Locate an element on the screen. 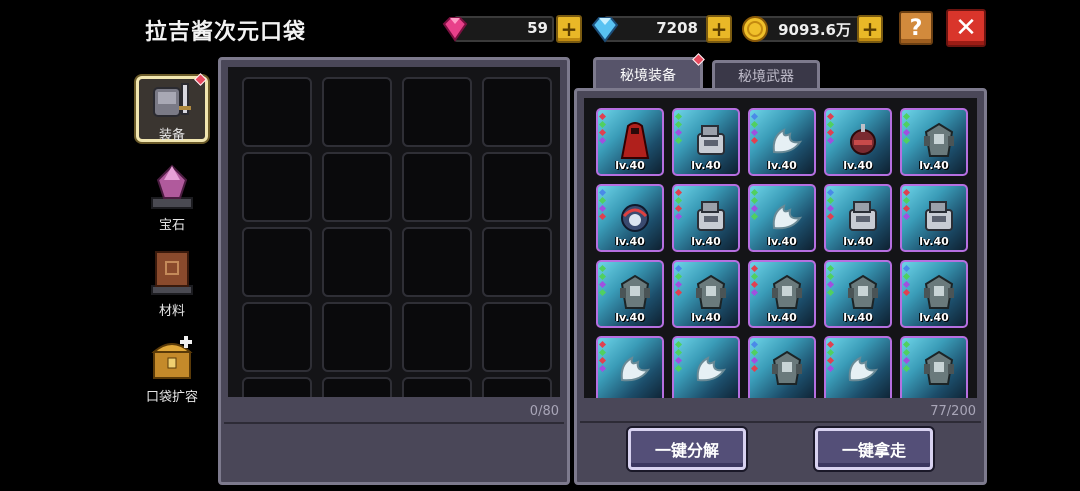 This screenshot has height=491, width=1080. pink-gem-amount: 59 is located at coordinates (537, 28).